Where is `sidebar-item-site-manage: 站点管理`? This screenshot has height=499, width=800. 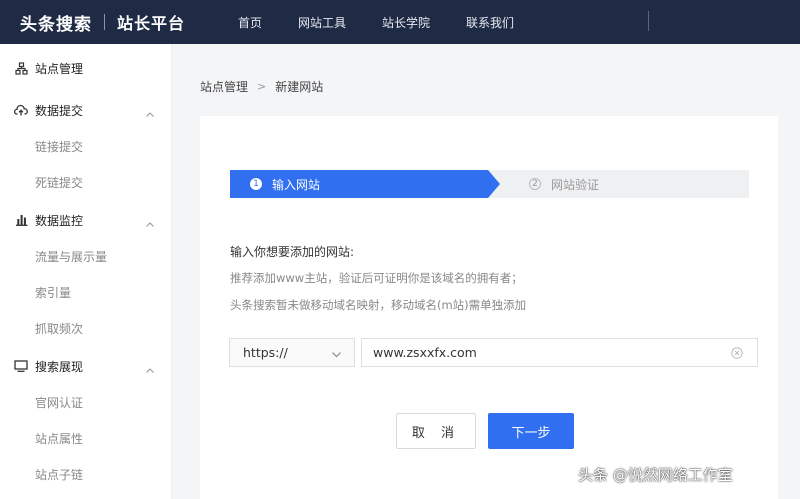
sidebar-item-site-manage: 站点管理 is located at coordinates (85, 68).